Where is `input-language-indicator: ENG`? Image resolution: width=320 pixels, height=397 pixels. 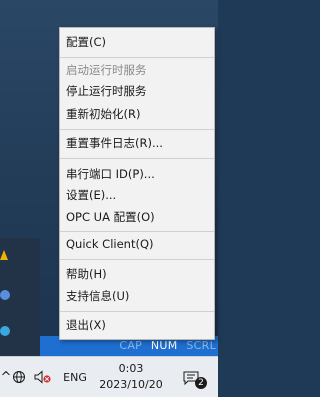
input-language-indicator: ENG is located at coordinates (75, 377).